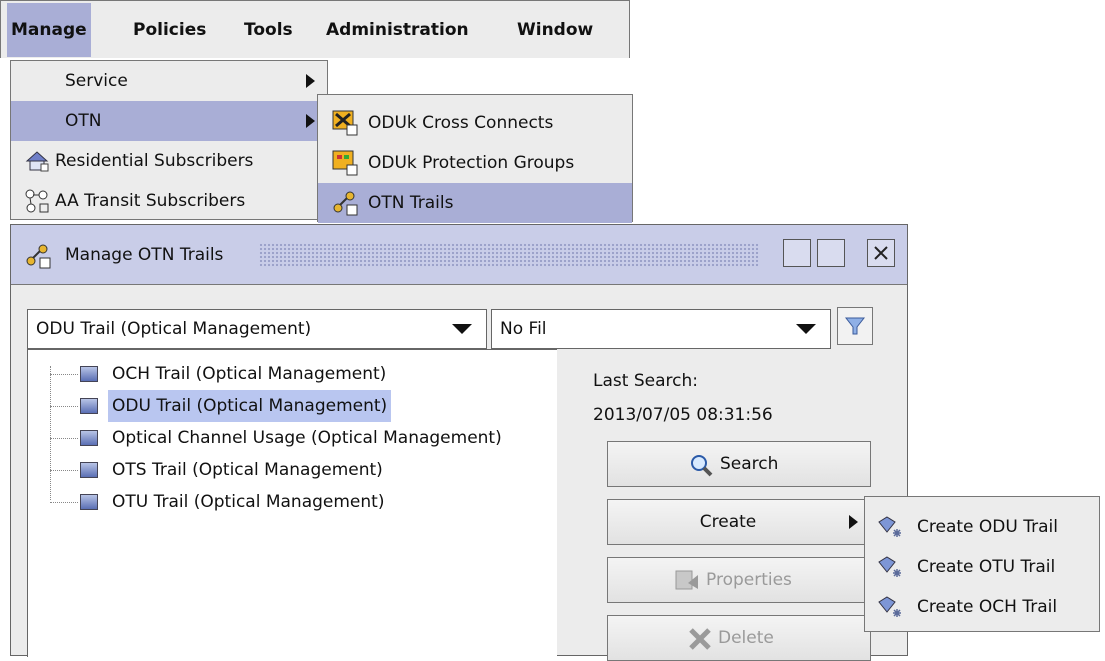  What do you see at coordinates (475, 203) in the screenshot?
I see `menu-item-otn-trails: OTN Trails` at bounding box center [475, 203].